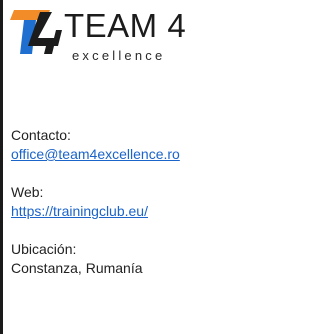 This screenshot has height=334, width=320. Describe the element at coordinates (125, 25) in the screenshot. I see `logo-wordmark: TEAM 4` at that location.